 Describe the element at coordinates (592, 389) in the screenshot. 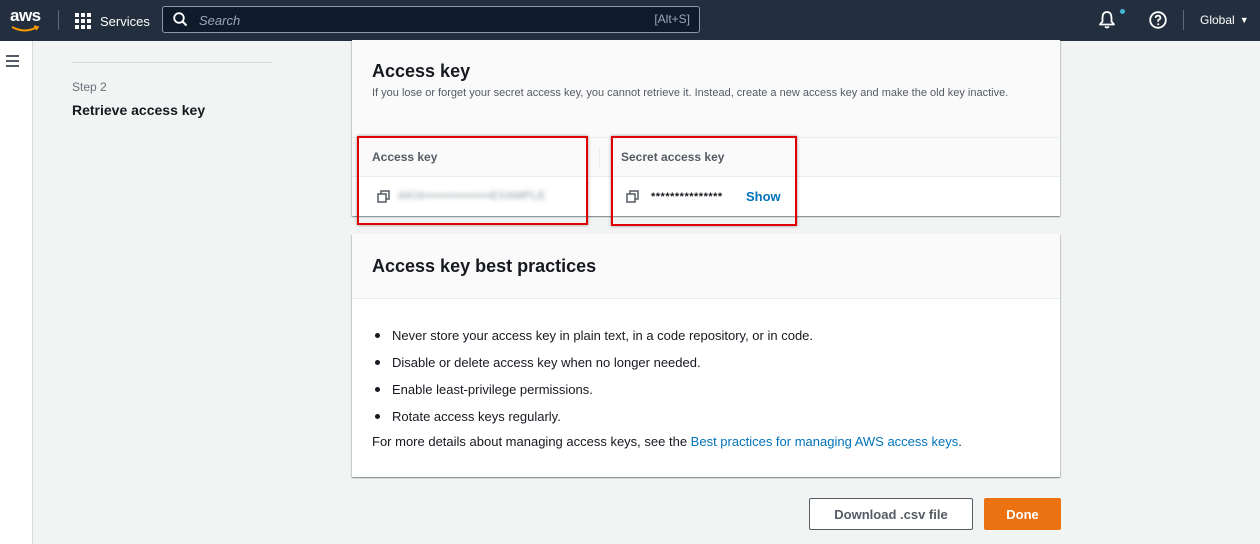

I see `list-item: Enable least-privilege permissions.` at that location.